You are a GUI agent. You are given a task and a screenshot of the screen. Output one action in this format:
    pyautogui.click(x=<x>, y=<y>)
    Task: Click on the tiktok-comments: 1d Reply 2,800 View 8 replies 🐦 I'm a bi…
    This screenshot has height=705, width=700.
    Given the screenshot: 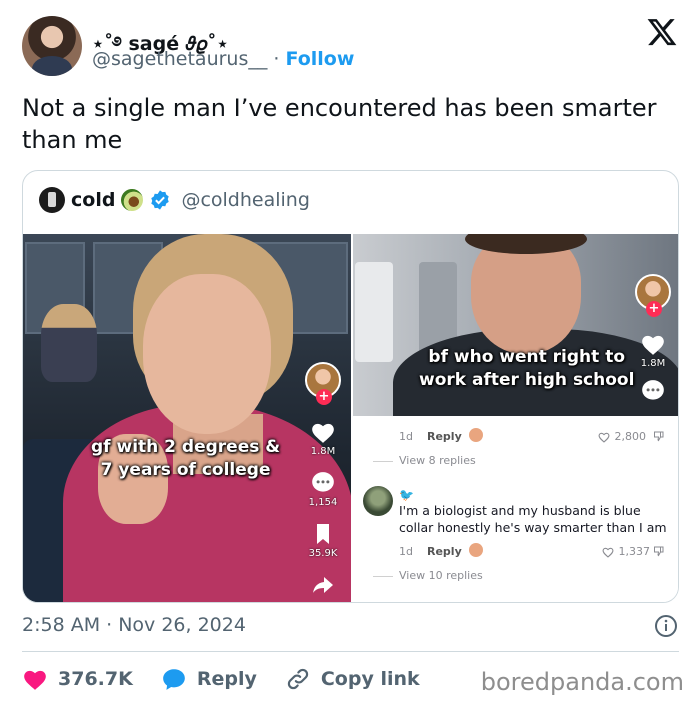 What is the action you would take?
    pyautogui.click(x=515, y=509)
    